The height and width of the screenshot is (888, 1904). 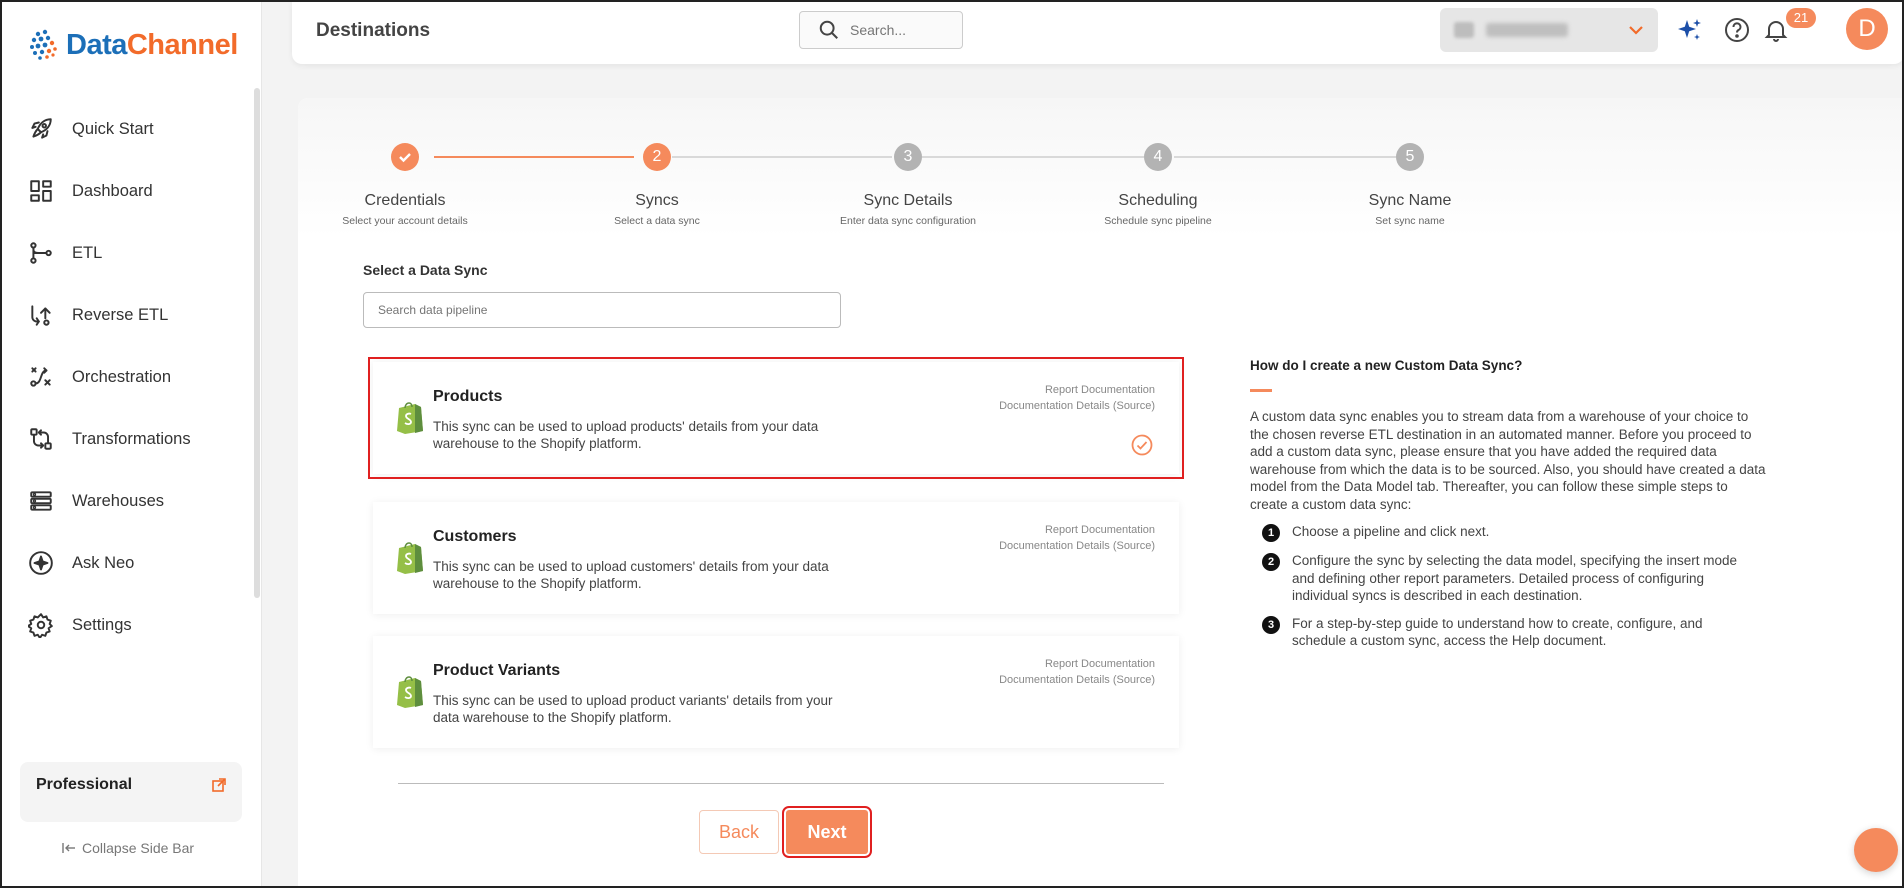 I want to click on workspace-icon, so click(x=1464, y=30).